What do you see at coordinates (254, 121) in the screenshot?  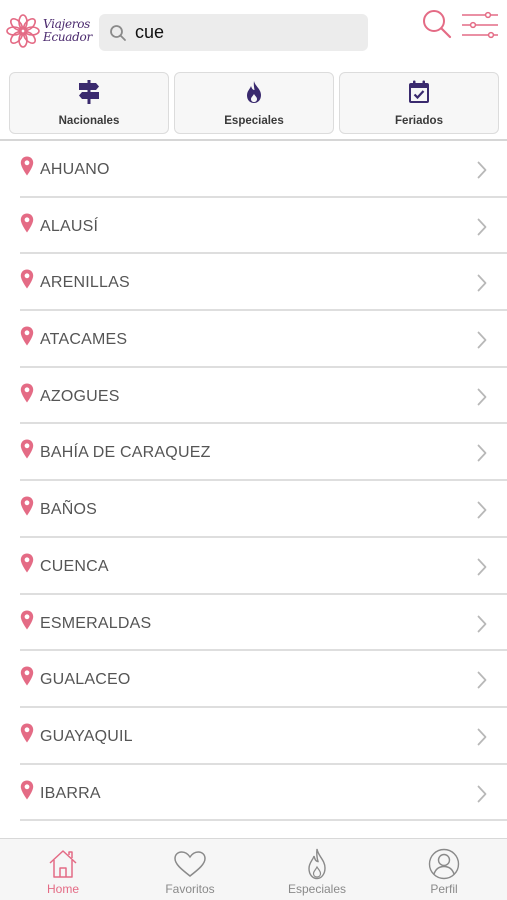 I see `category-label: Especiales` at bounding box center [254, 121].